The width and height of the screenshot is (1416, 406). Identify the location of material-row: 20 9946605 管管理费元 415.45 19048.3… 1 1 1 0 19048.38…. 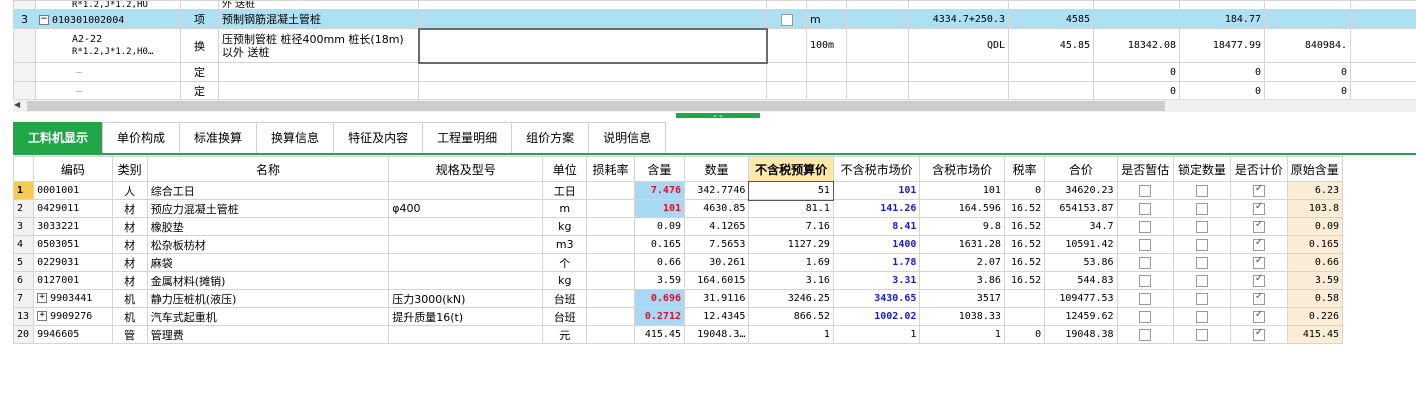
(678, 334).